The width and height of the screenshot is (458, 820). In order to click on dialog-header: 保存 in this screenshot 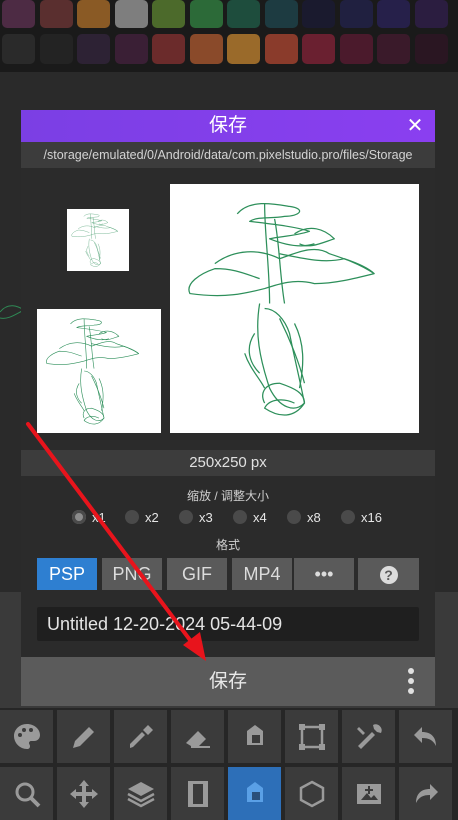, I will do `click(228, 126)`.